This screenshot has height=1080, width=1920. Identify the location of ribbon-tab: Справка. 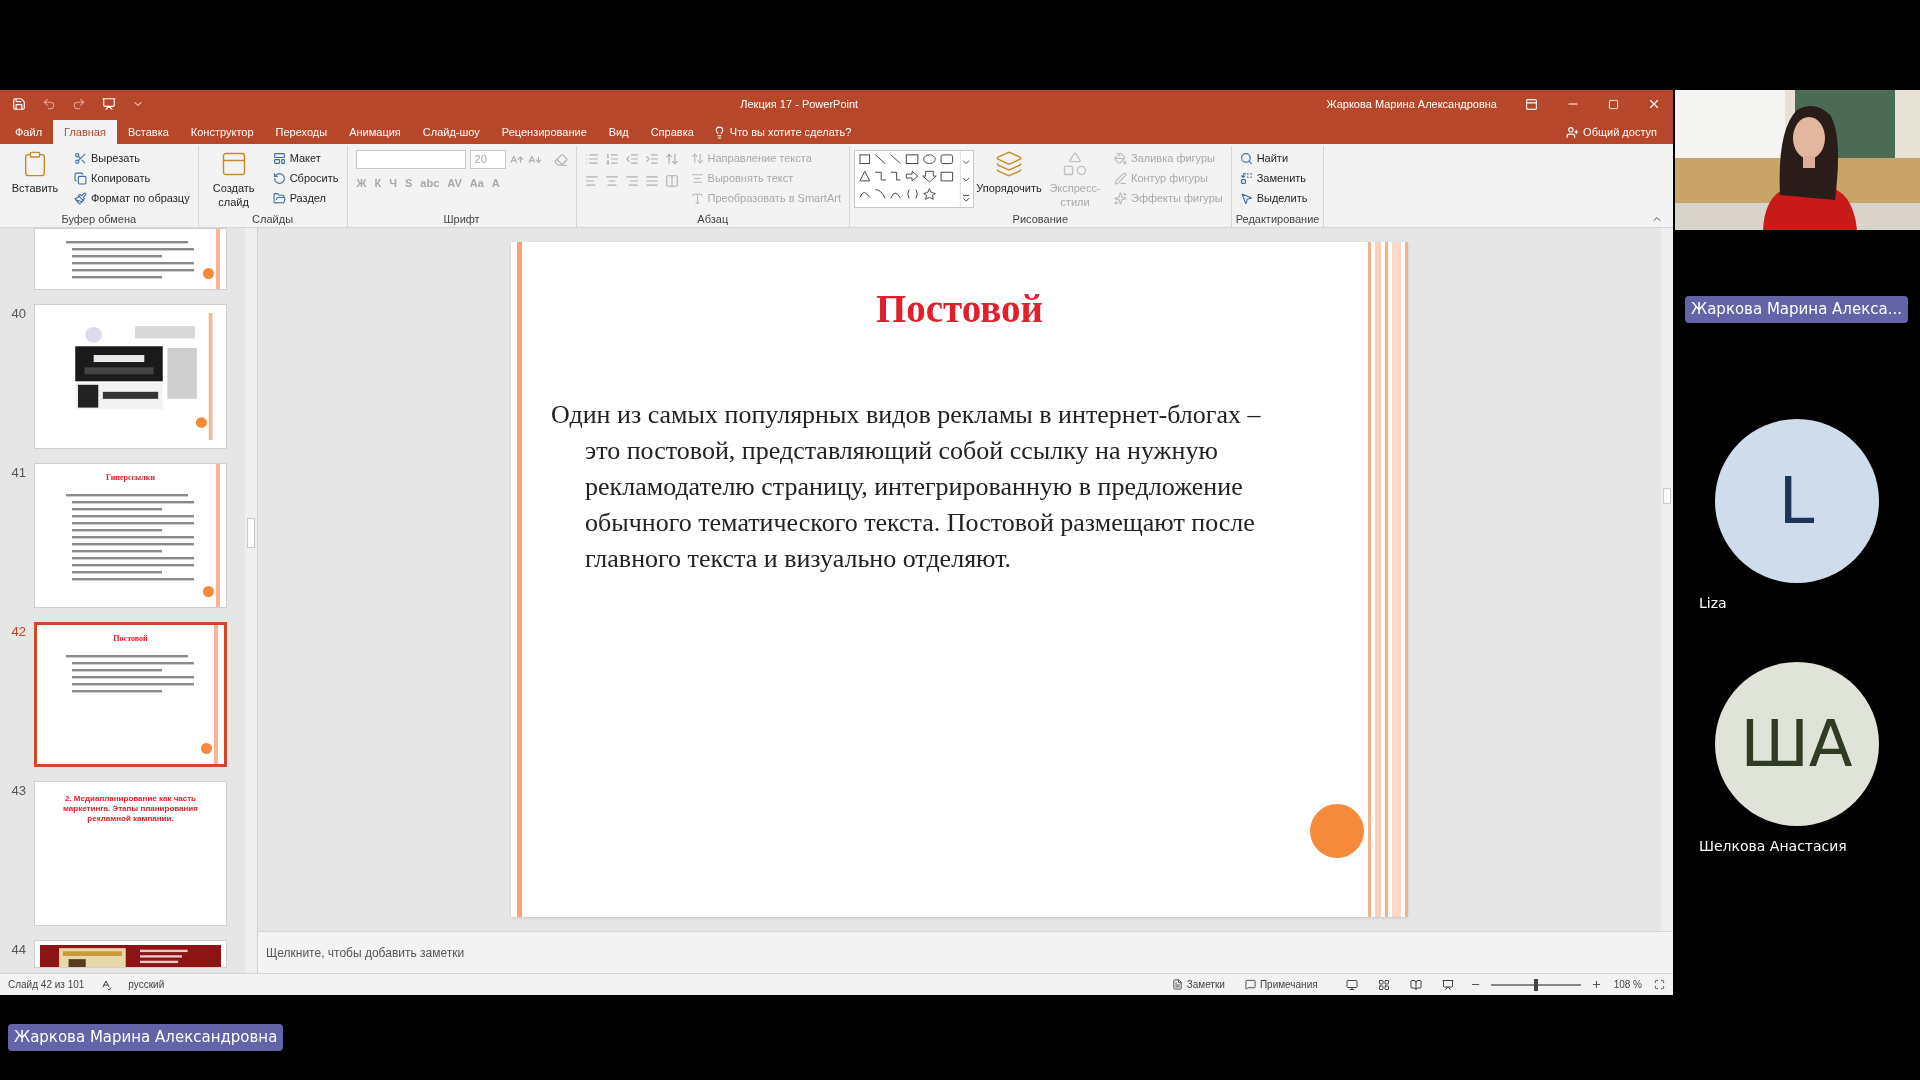
(672, 132).